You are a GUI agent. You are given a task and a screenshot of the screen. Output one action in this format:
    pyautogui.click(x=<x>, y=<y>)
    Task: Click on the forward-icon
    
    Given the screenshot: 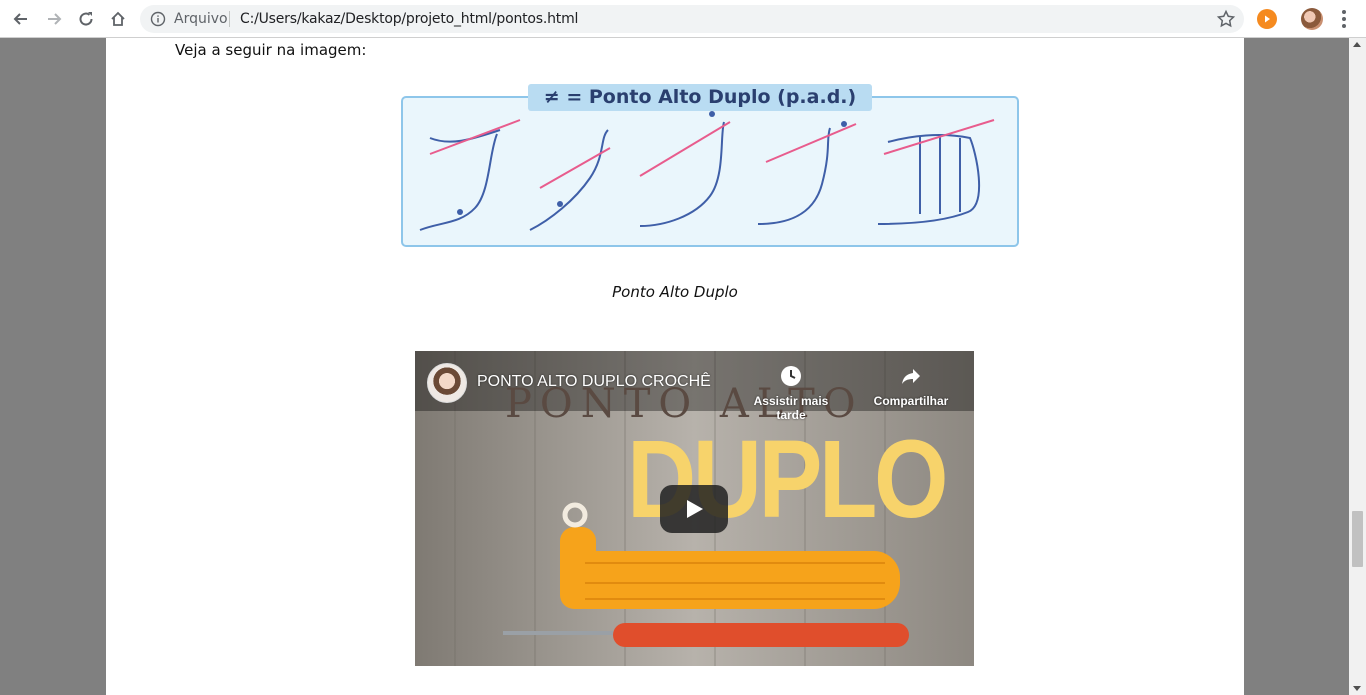 What is the action you would take?
    pyautogui.click(x=55, y=19)
    